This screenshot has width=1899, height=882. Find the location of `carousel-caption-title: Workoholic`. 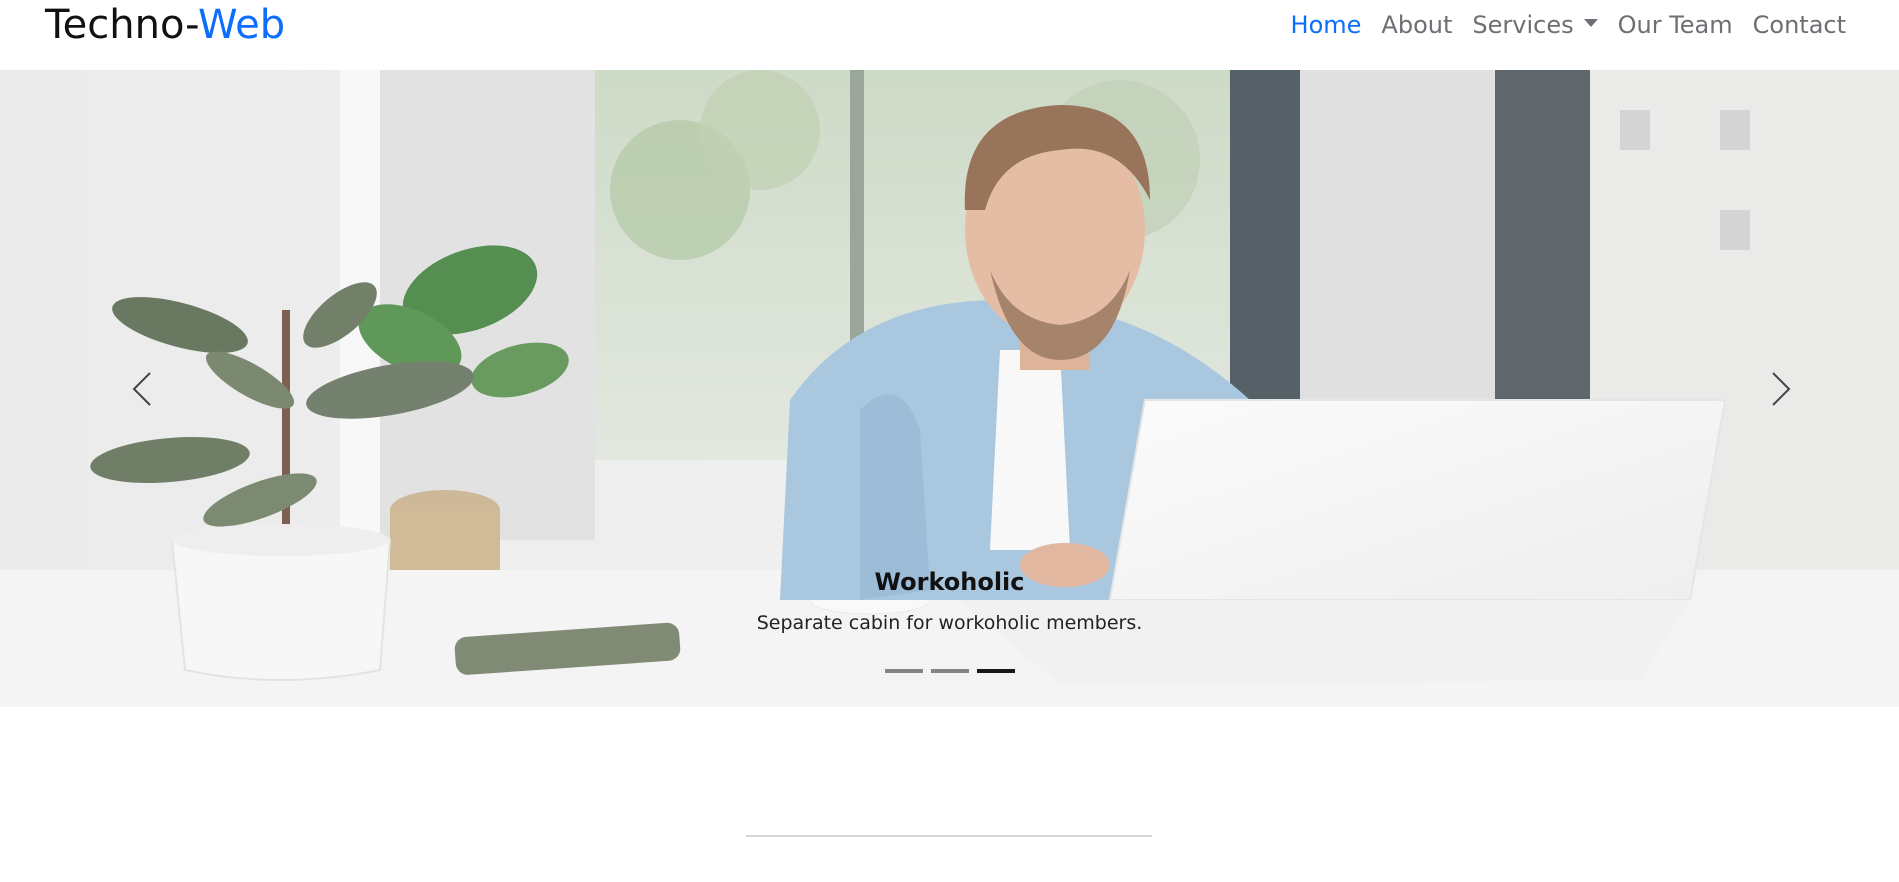

carousel-caption-title: Workoholic is located at coordinates (949, 582).